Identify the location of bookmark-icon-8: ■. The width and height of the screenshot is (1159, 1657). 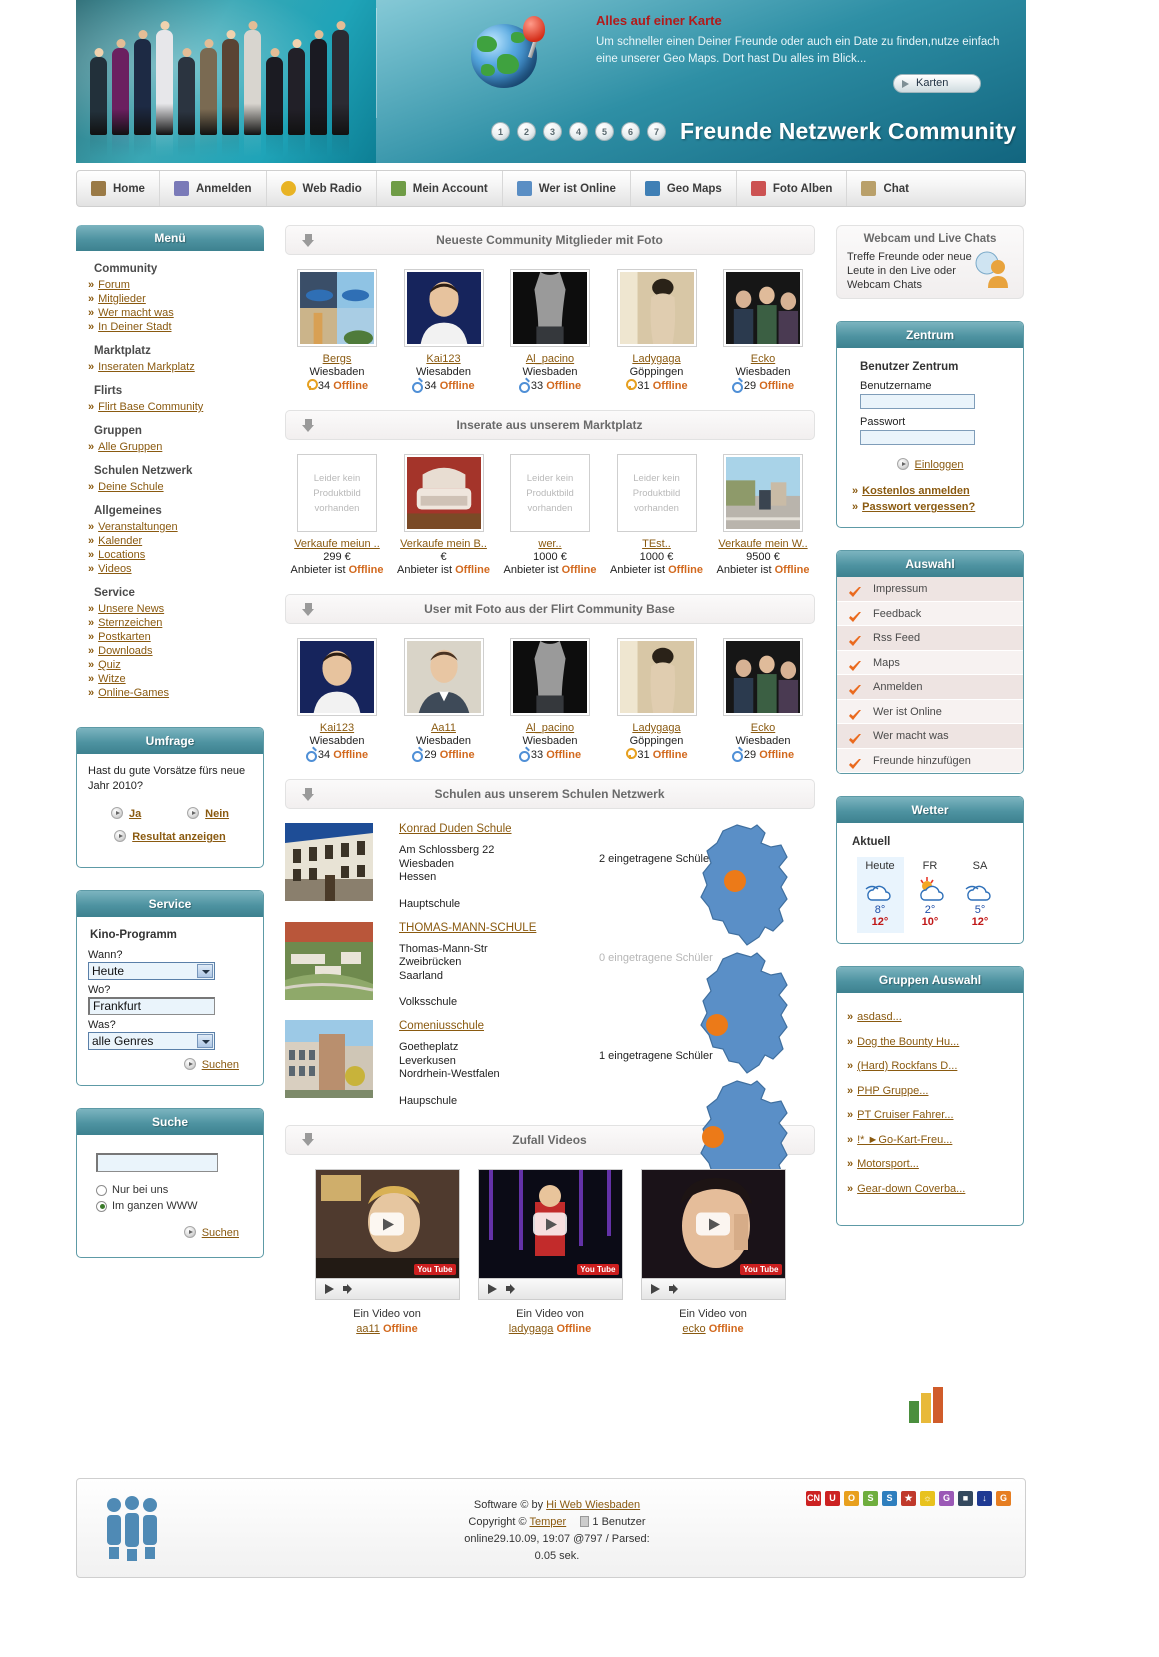
(965, 1498).